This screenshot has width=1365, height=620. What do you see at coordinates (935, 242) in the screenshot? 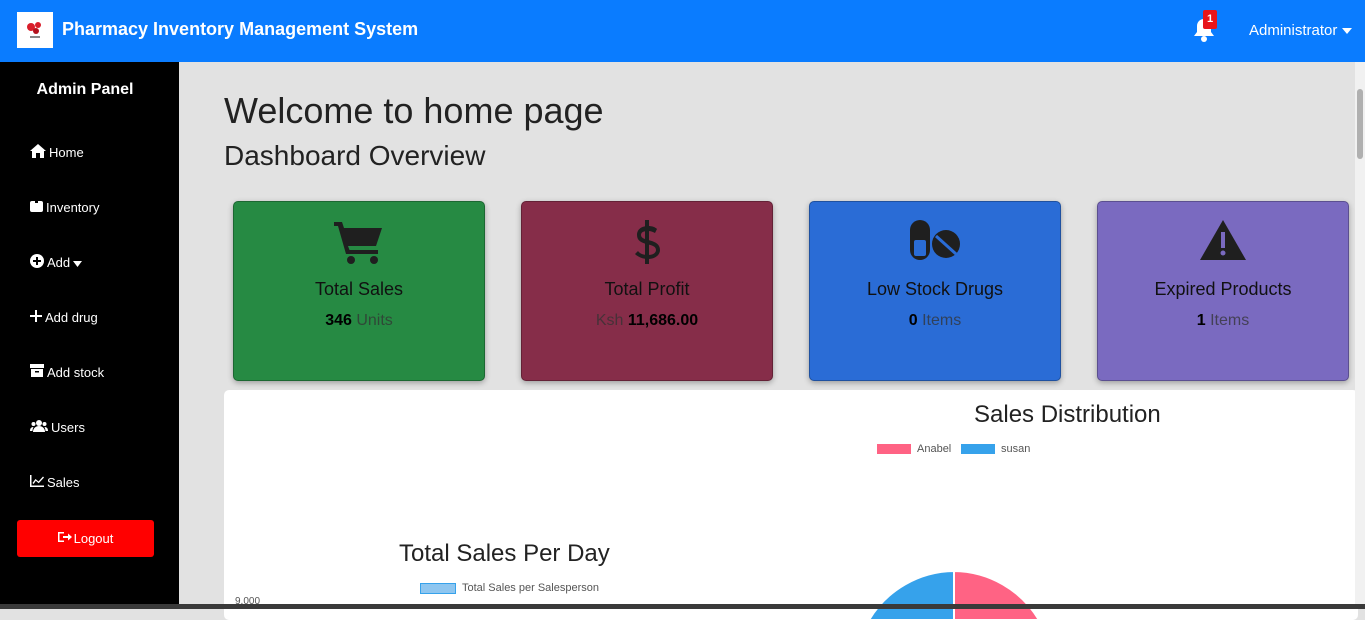
I see `pills-icon` at bounding box center [935, 242].